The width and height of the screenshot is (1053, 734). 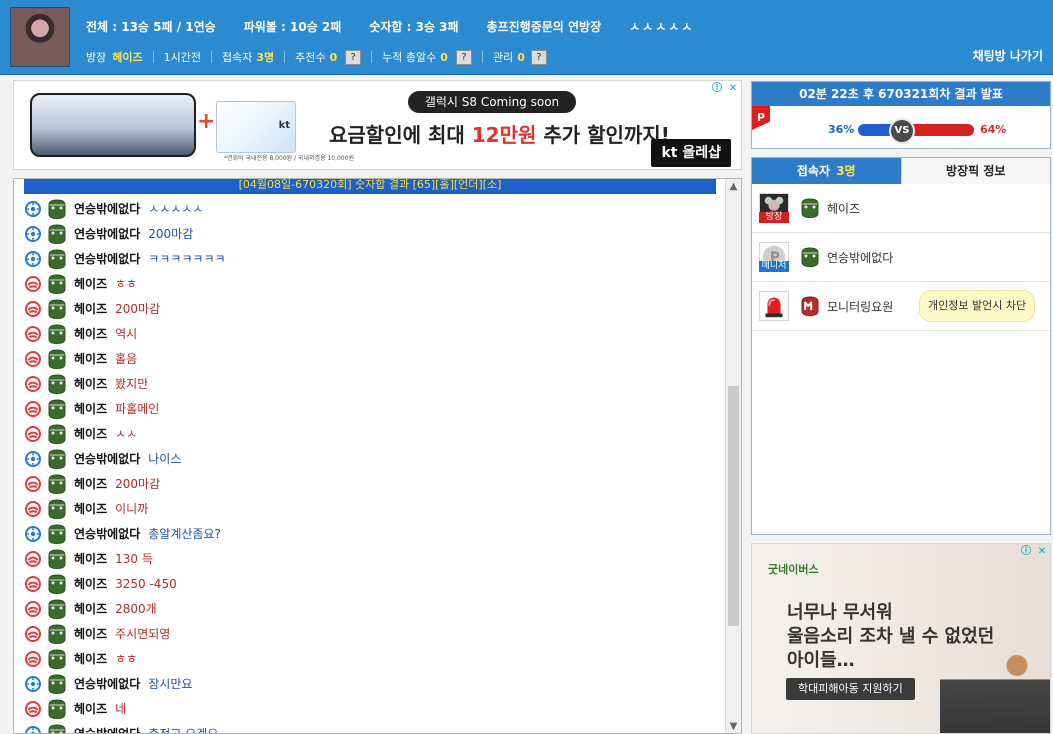 What do you see at coordinates (187, 259) in the screenshot?
I see `chat-message-text: ㅋㅋㅋㅋㅋㅋㅋ` at bounding box center [187, 259].